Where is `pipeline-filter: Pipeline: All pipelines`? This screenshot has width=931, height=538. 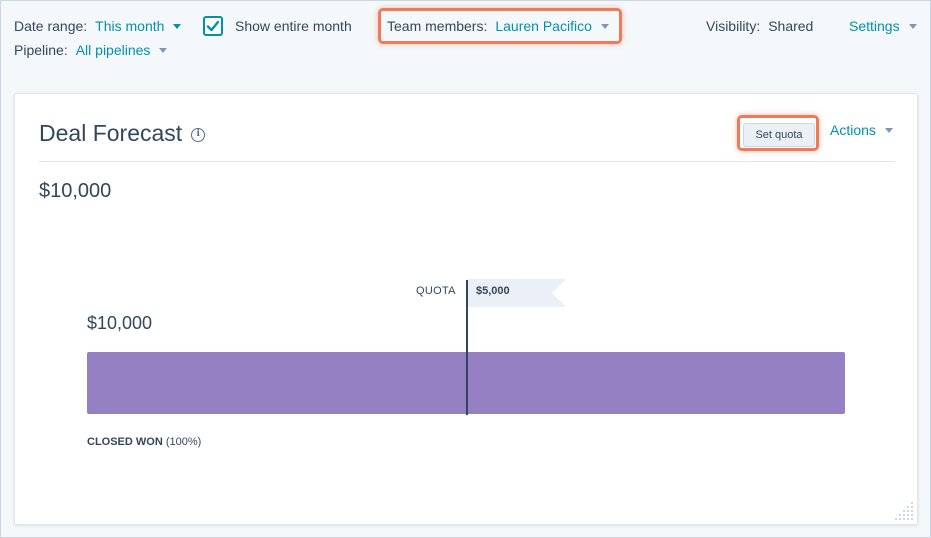 pipeline-filter: Pipeline: All pipelines is located at coordinates (91, 50).